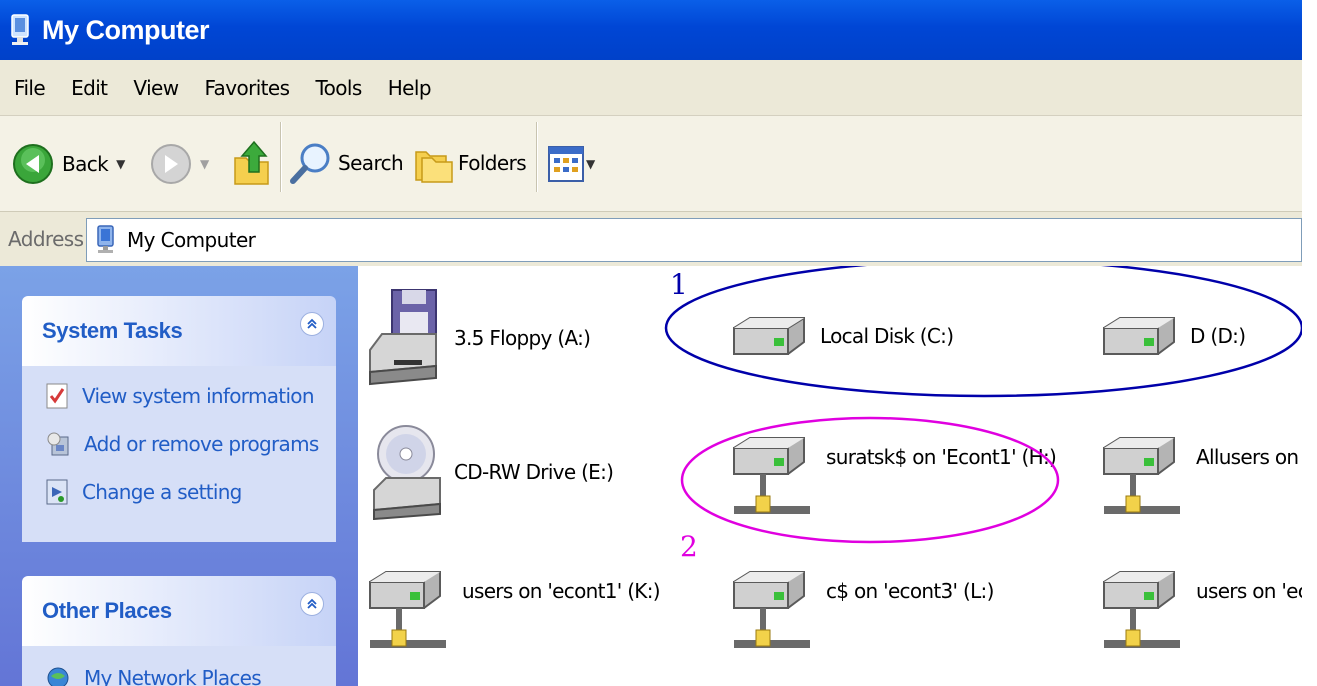 Image resolution: width=1317 pixels, height=686 pixels. I want to click on menu-help: Help, so click(410, 88).